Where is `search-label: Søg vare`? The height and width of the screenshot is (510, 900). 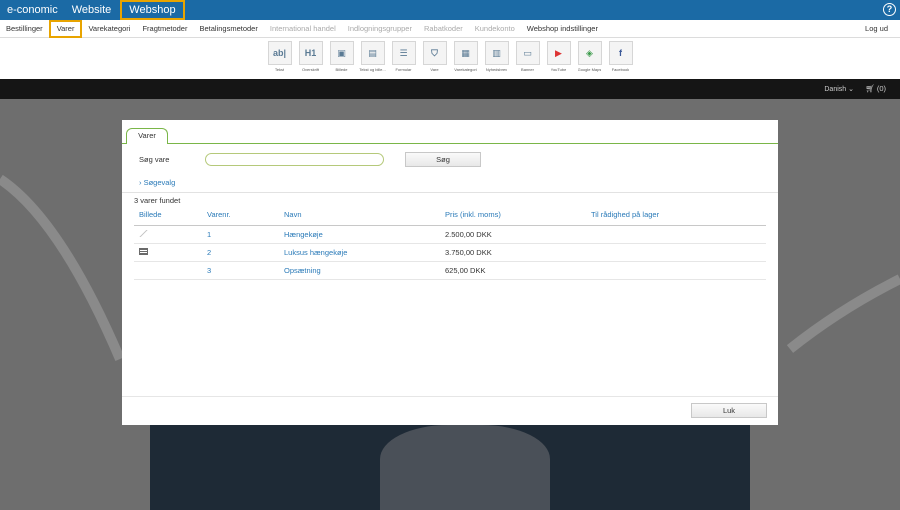 search-label: Søg vare is located at coordinates (154, 159).